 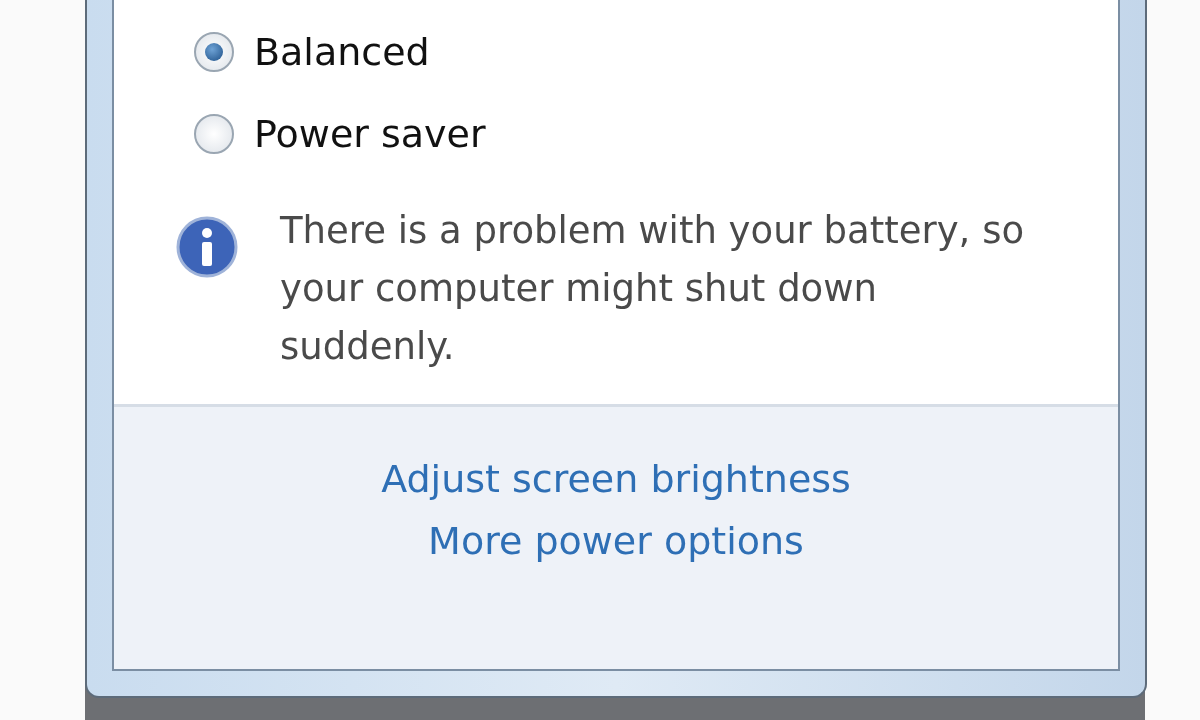 I want to click on settings-link: Adjust screen brightness, so click(x=616, y=479).